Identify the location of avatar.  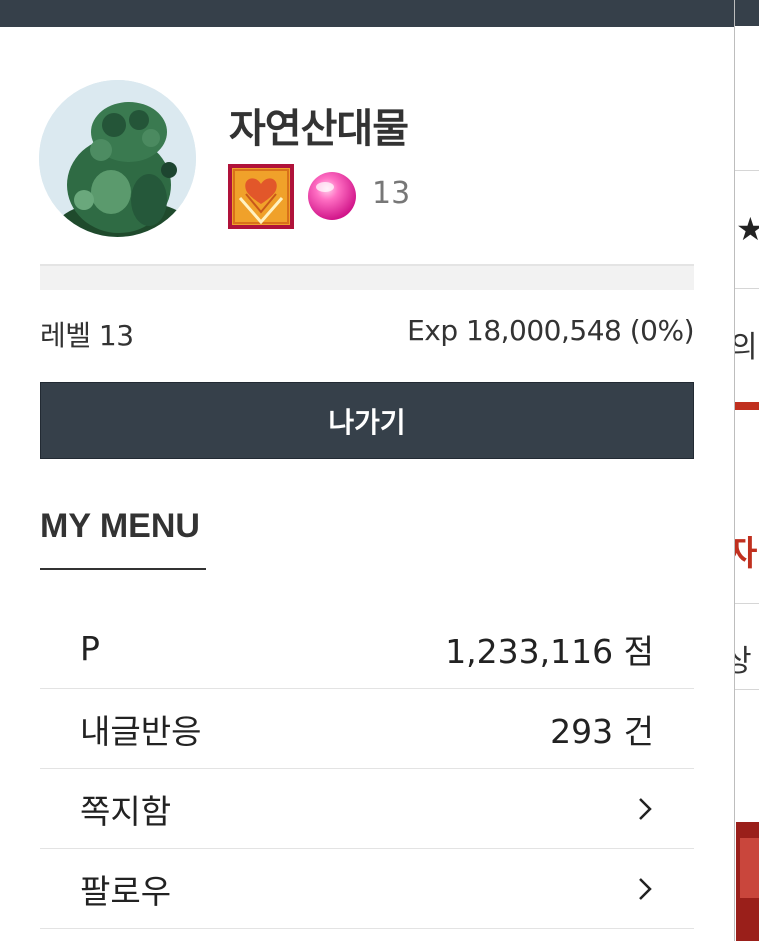
(117, 158).